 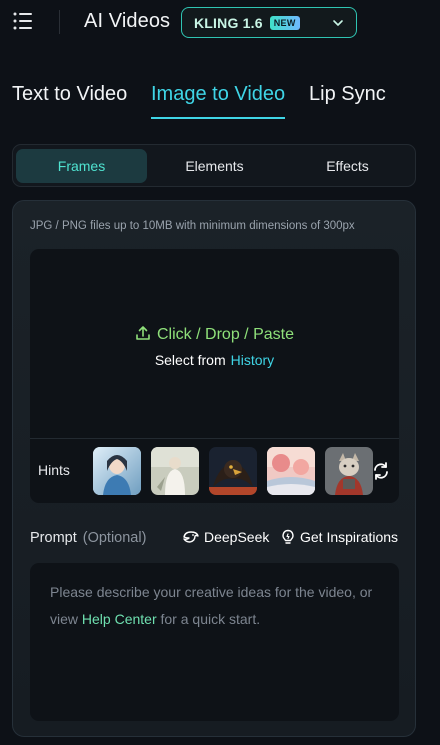 I want to click on upload-paste-text: Paste, so click(x=273, y=334).